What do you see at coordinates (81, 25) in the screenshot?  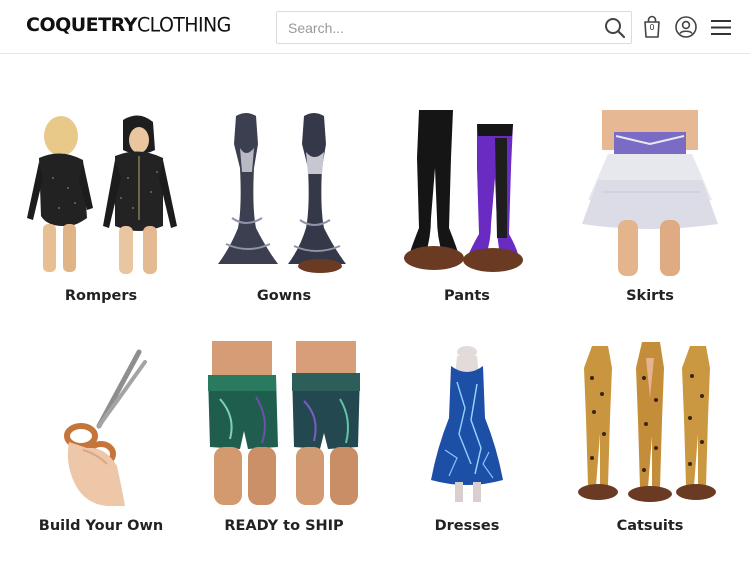 I see `logo-bold-text: COQUETRY` at bounding box center [81, 25].